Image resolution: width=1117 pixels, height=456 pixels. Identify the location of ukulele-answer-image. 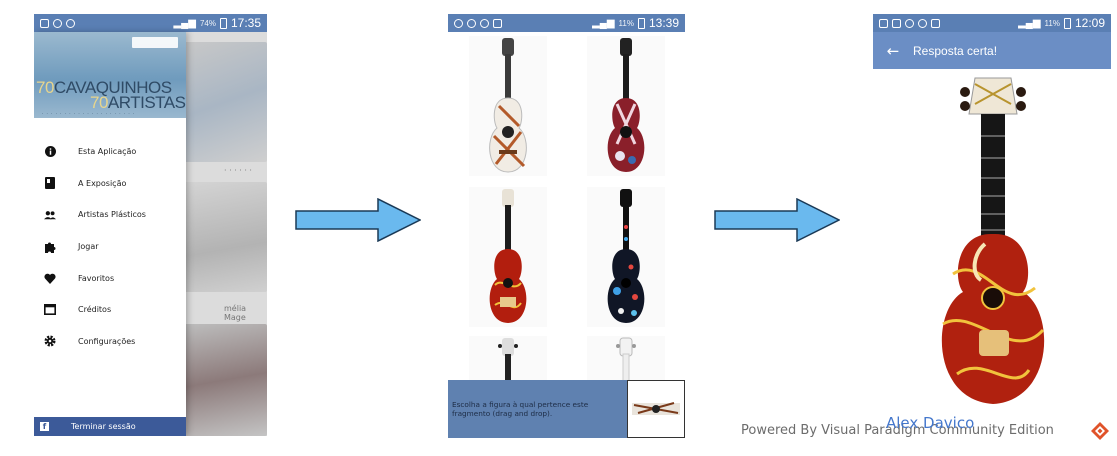
(993, 240).